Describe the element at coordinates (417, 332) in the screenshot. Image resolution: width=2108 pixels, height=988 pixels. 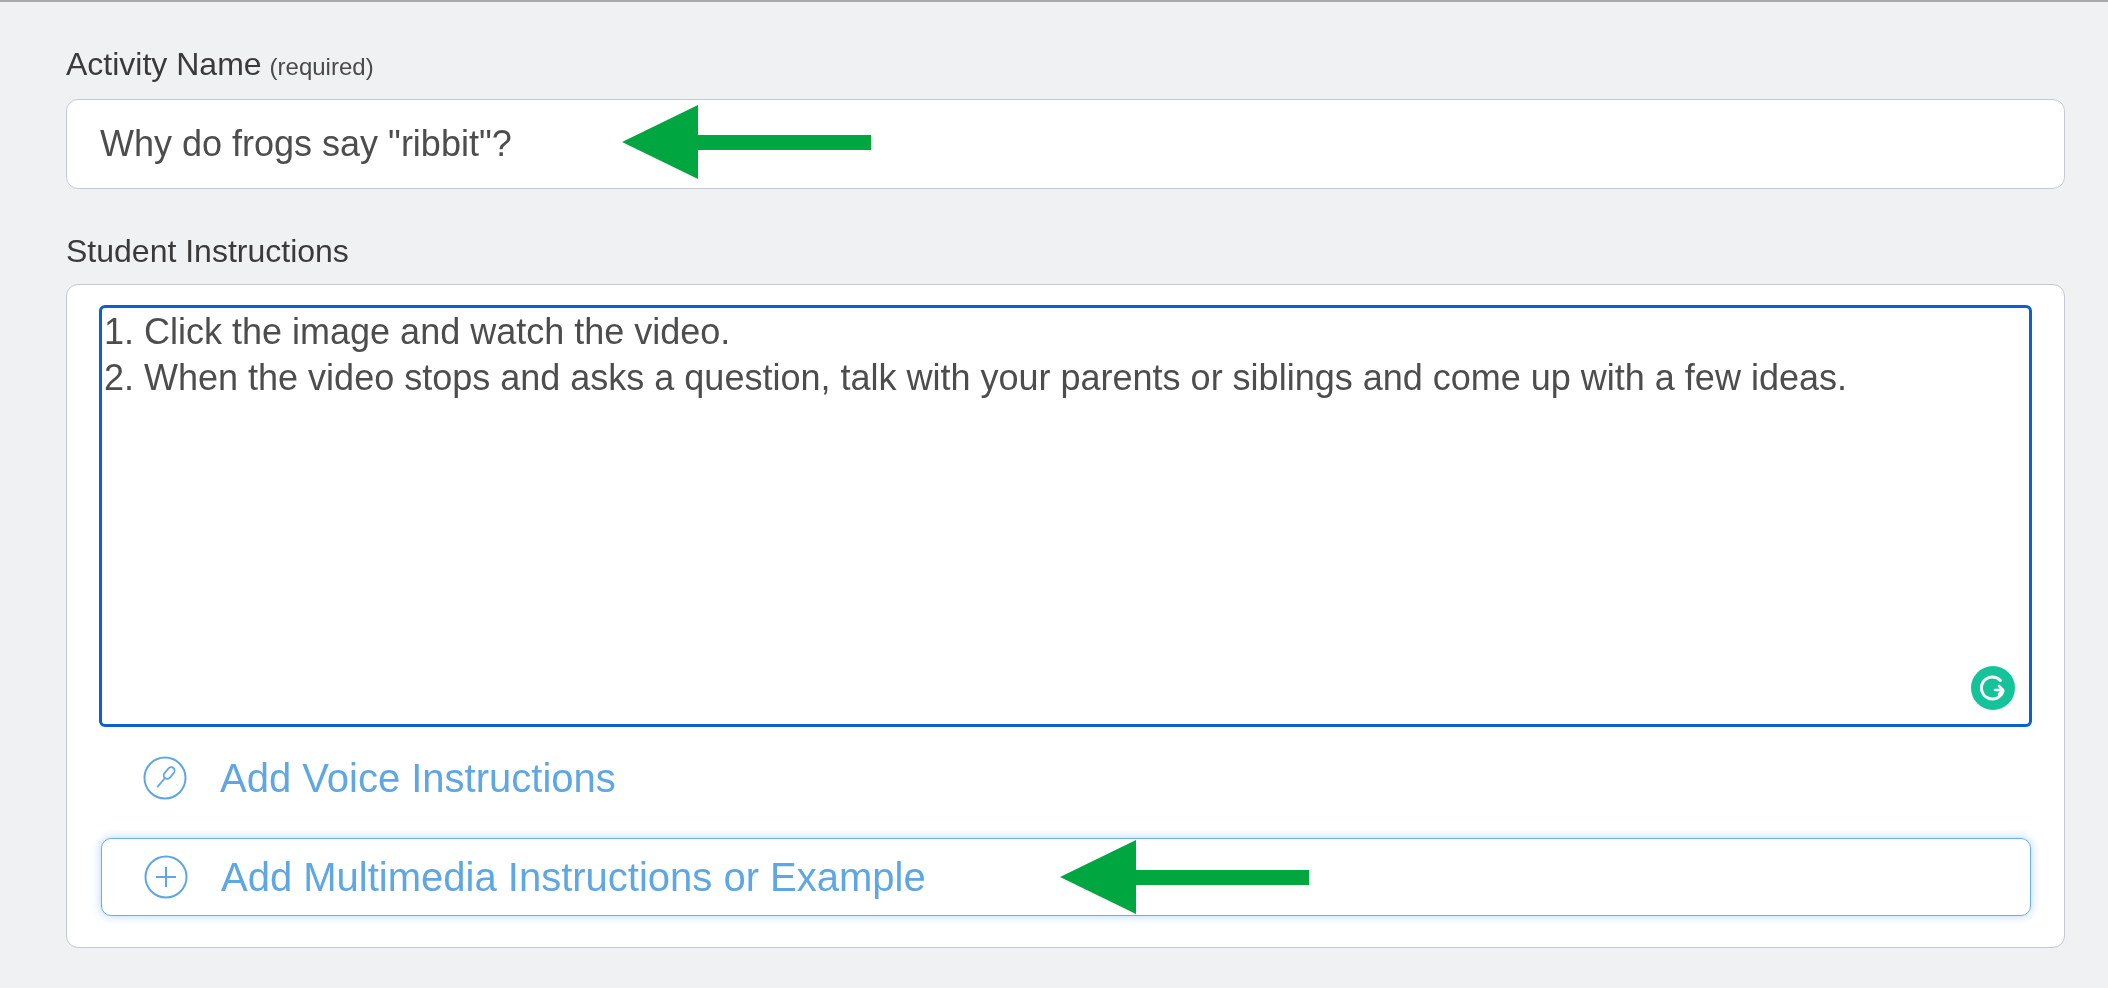
I see `instruction-text: 1. Click the image and watch the video.` at that location.